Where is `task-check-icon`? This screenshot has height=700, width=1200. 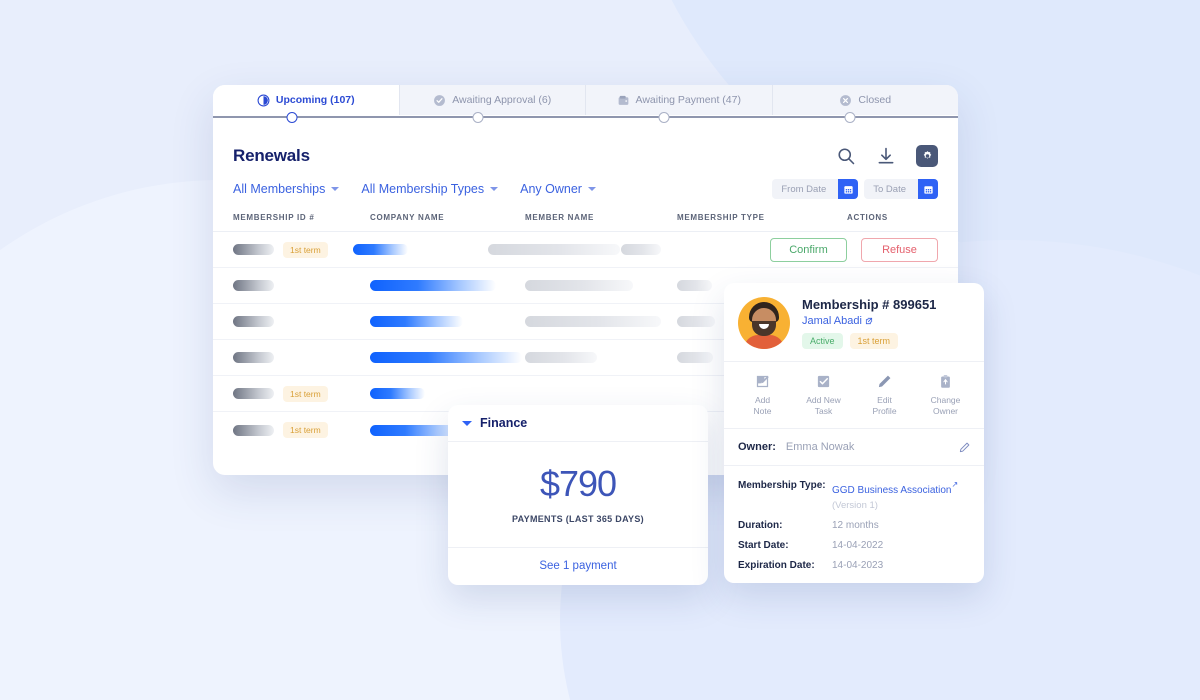
task-check-icon is located at coordinates (823, 381).